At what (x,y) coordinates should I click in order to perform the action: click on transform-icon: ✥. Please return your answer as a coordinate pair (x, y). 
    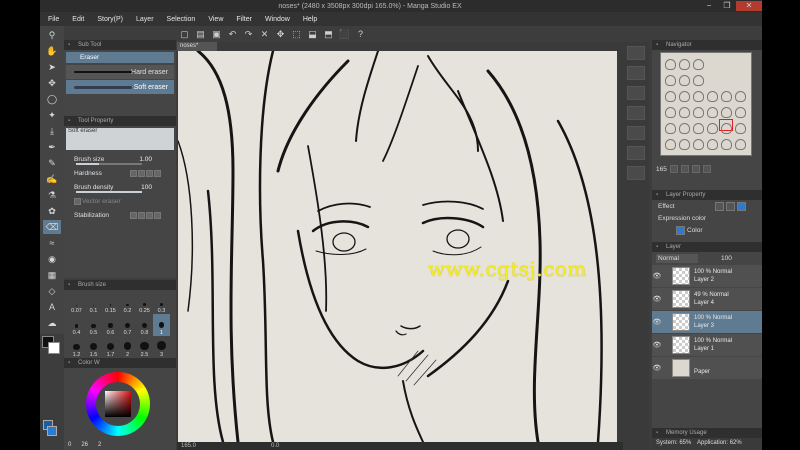
    Looking at the image, I should click on (280, 34).